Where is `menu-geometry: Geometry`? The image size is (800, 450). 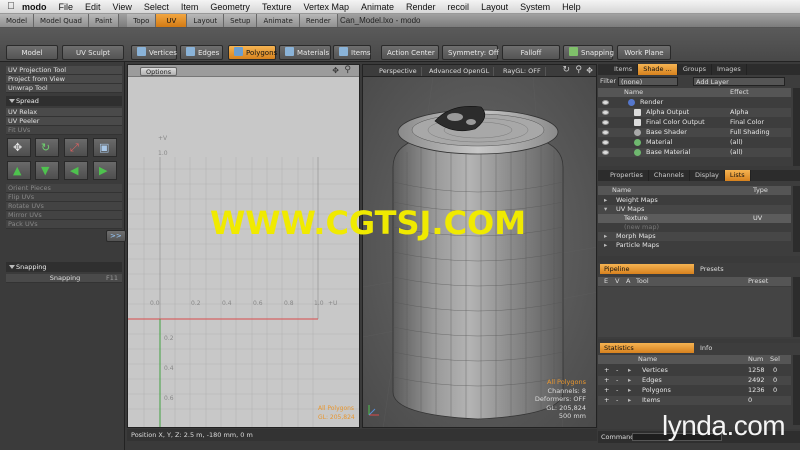
menu-geometry: Geometry is located at coordinates (230, 7).